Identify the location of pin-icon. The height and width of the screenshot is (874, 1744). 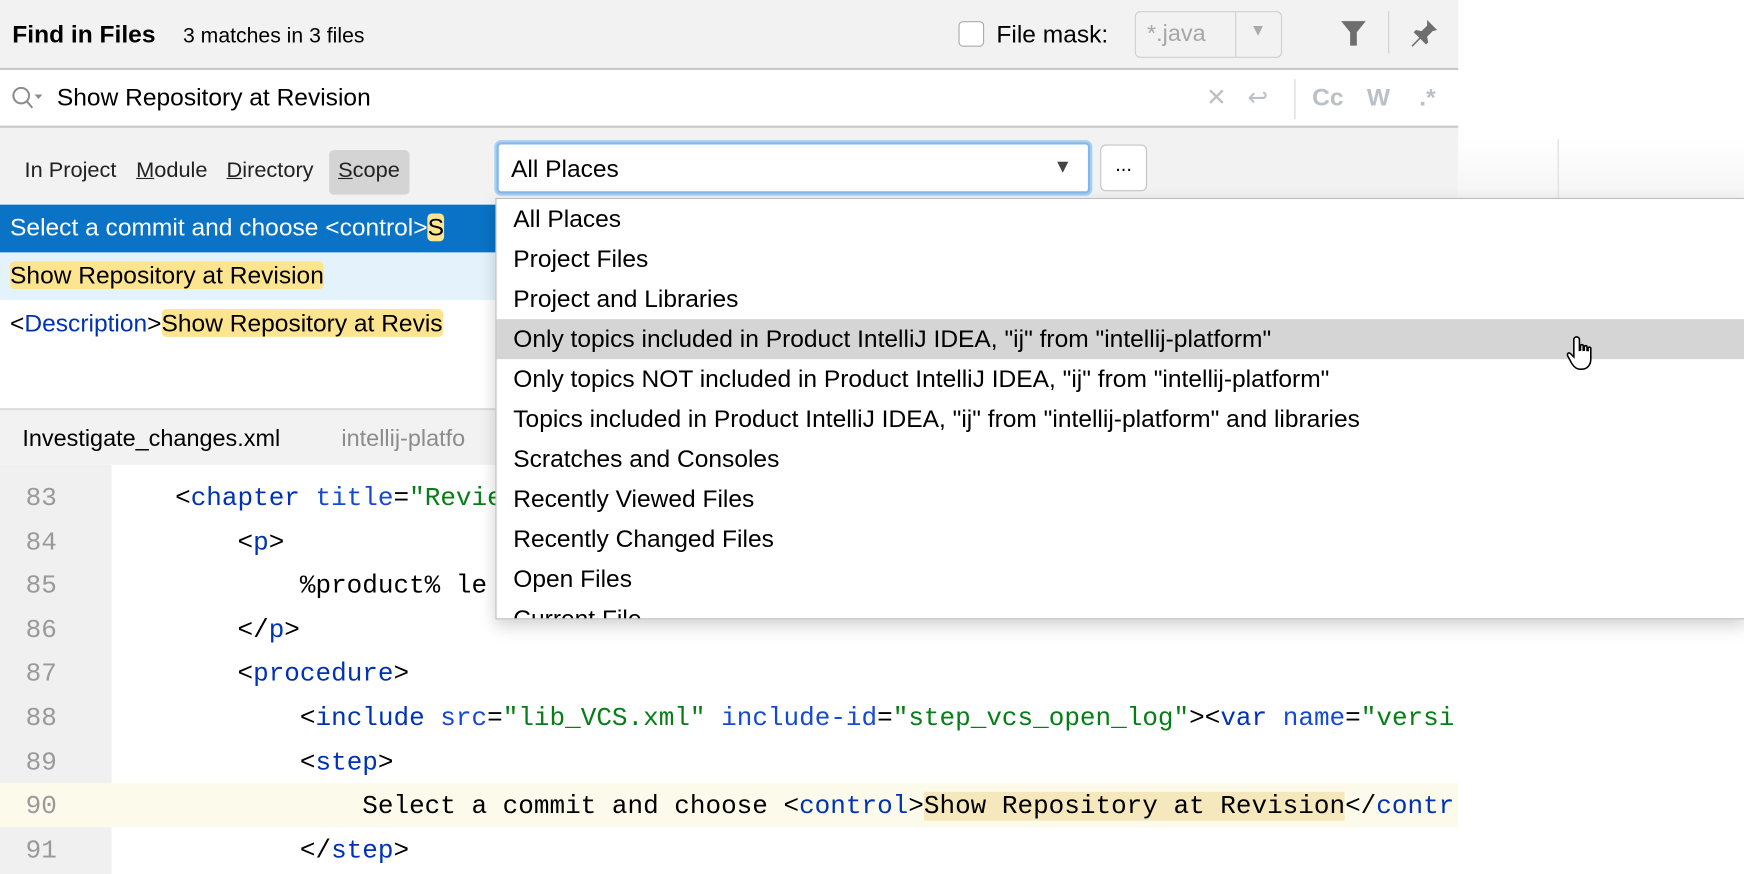
(1423, 33).